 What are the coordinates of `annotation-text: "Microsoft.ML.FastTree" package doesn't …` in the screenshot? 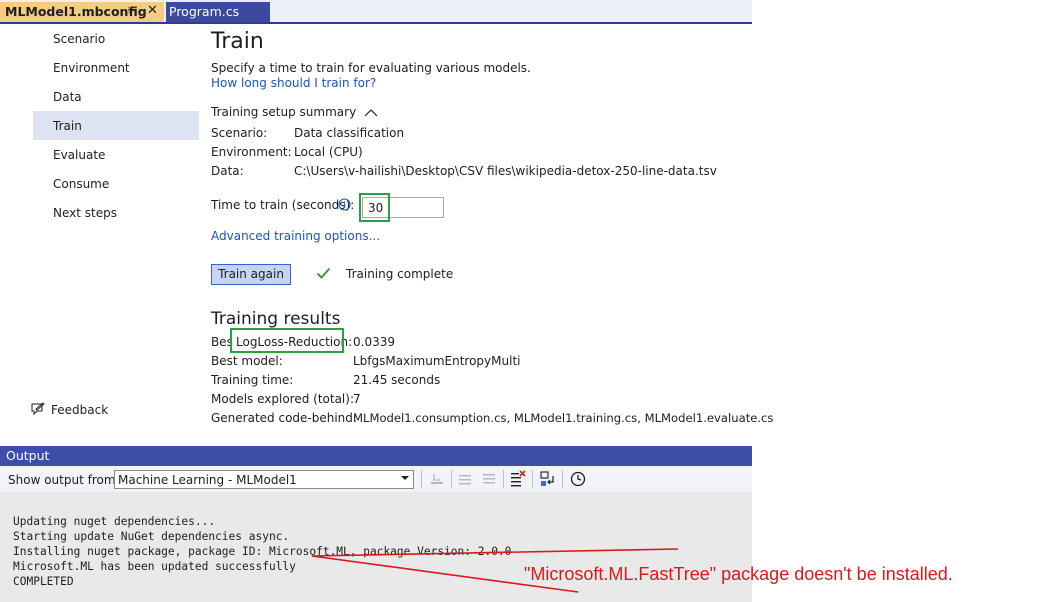 It's located at (738, 574).